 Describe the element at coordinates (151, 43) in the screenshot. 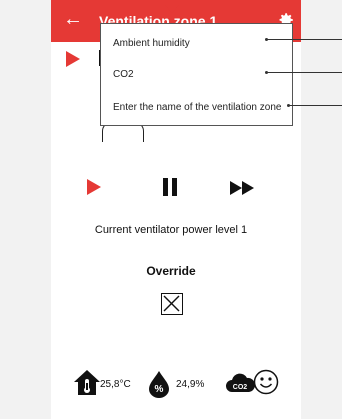

I see `popup-item-humidity: Ambient humidity` at that location.